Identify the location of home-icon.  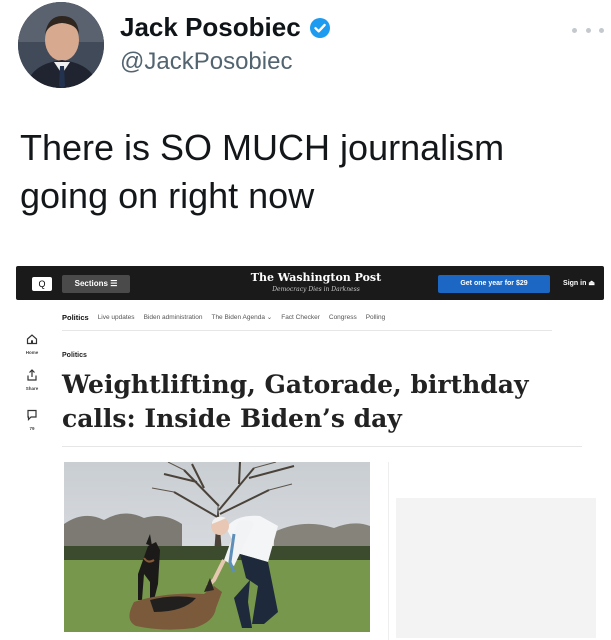
(32, 339).